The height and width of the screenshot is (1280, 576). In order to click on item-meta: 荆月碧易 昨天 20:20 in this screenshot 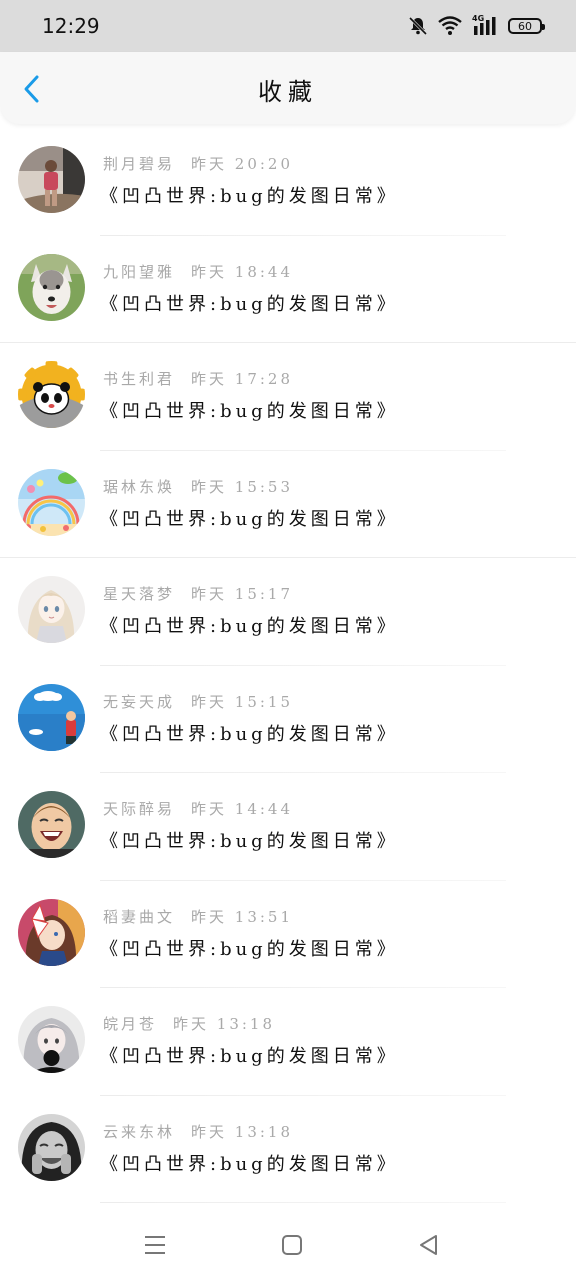, I will do `click(198, 163)`.